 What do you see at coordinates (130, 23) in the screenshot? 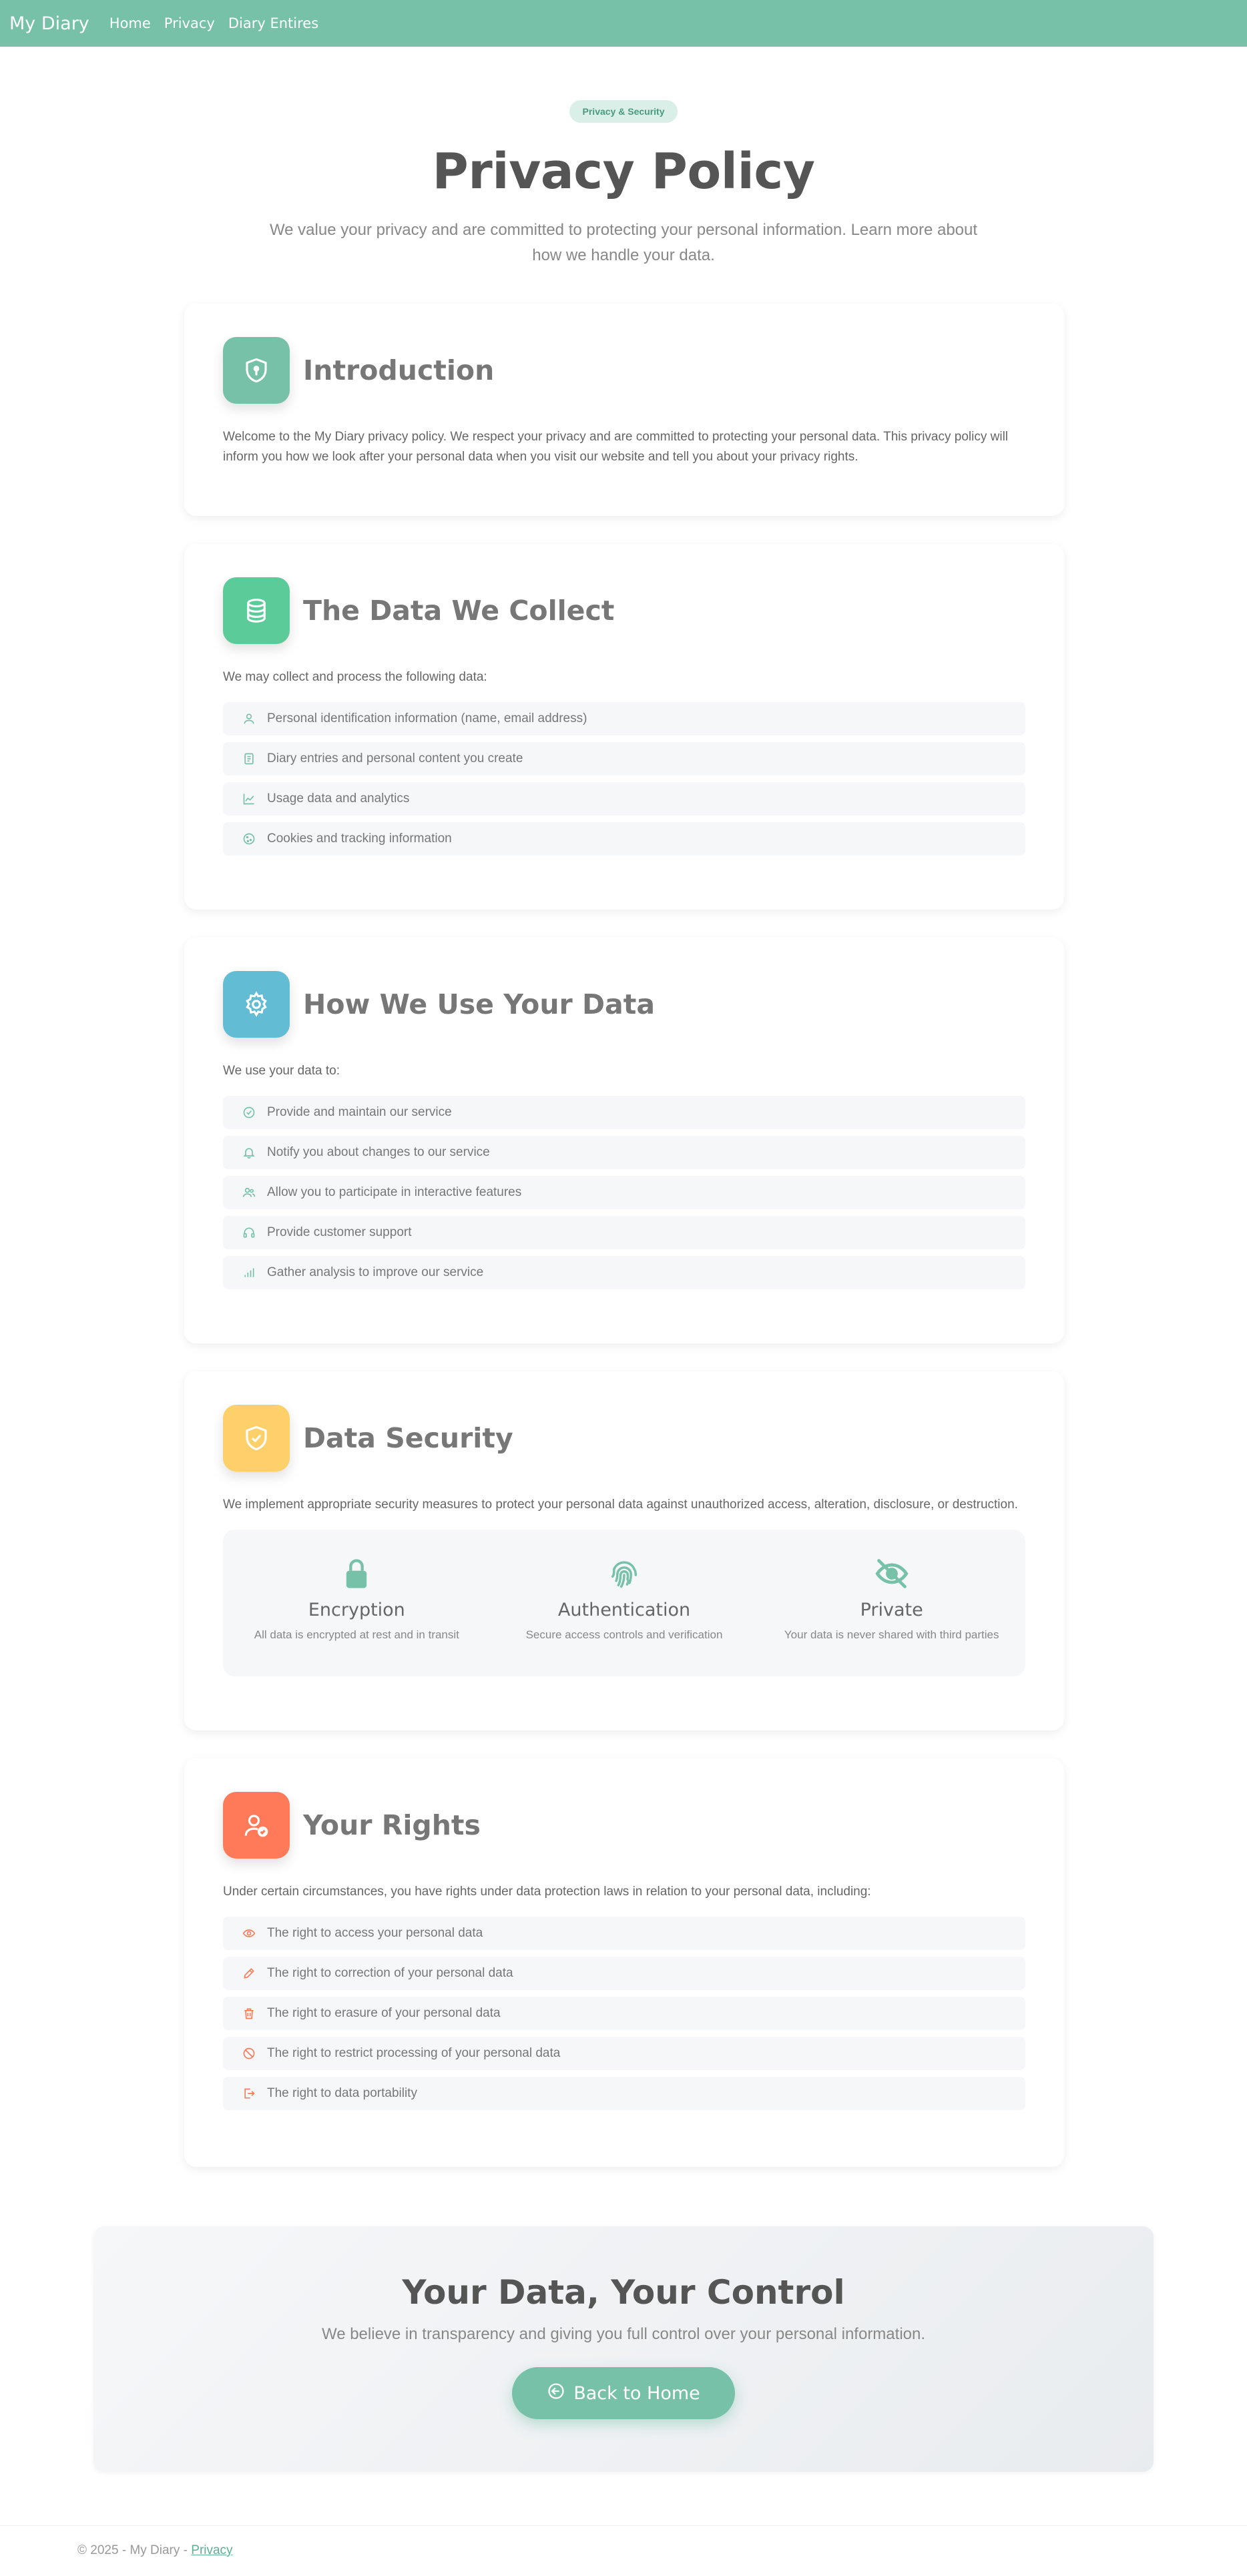
I see `nav-link-home: Home` at bounding box center [130, 23].